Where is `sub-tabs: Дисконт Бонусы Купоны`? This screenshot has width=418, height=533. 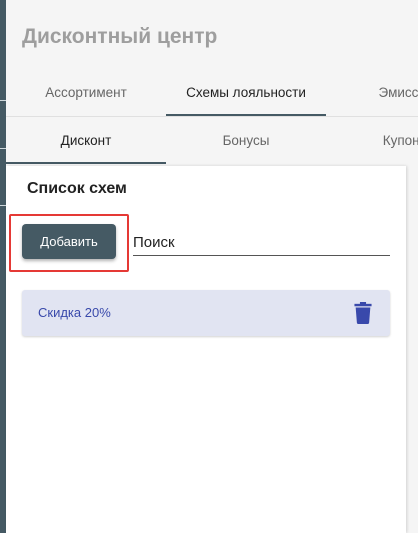 sub-tabs: Дисконт Бонусы Купоны is located at coordinates (212, 141).